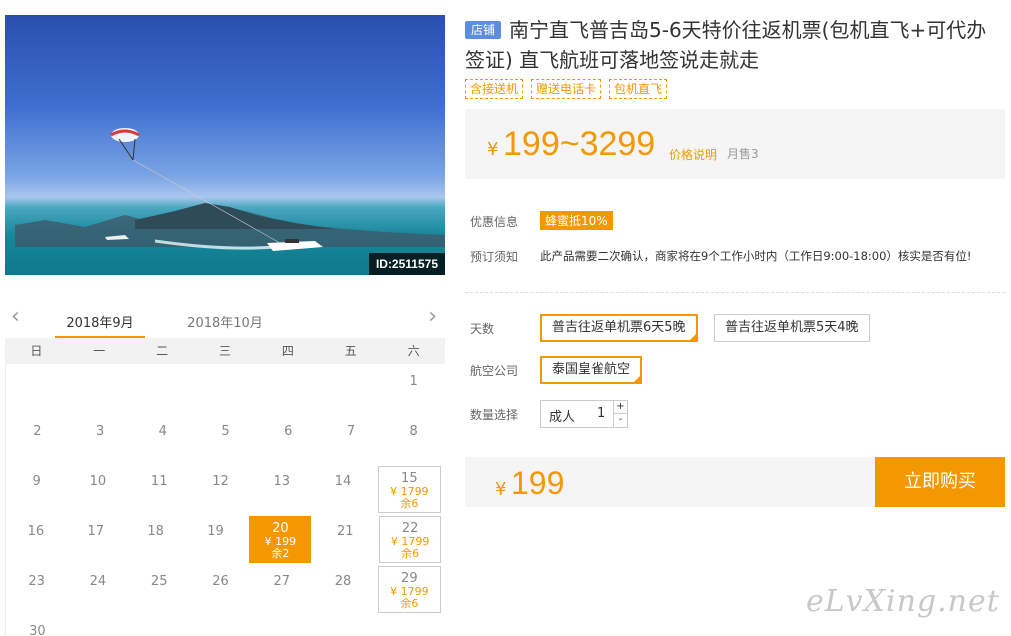 The image size is (1011, 636). I want to click on calendar-nav: ‹ 2018年9月 2018年10月 ›, so click(225, 319).